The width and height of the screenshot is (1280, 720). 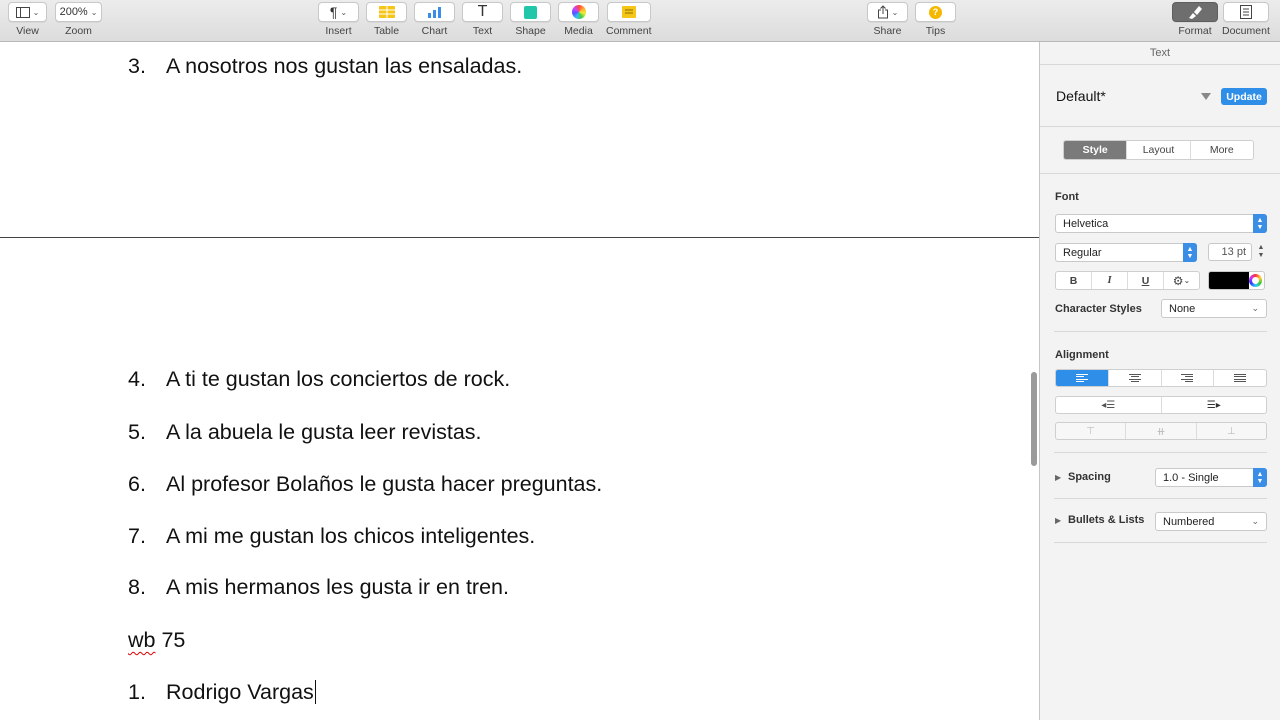 What do you see at coordinates (305, 432) in the screenshot?
I see `list-item: 5. A la abuela le gusta leer revistas.` at bounding box center [305, 432].